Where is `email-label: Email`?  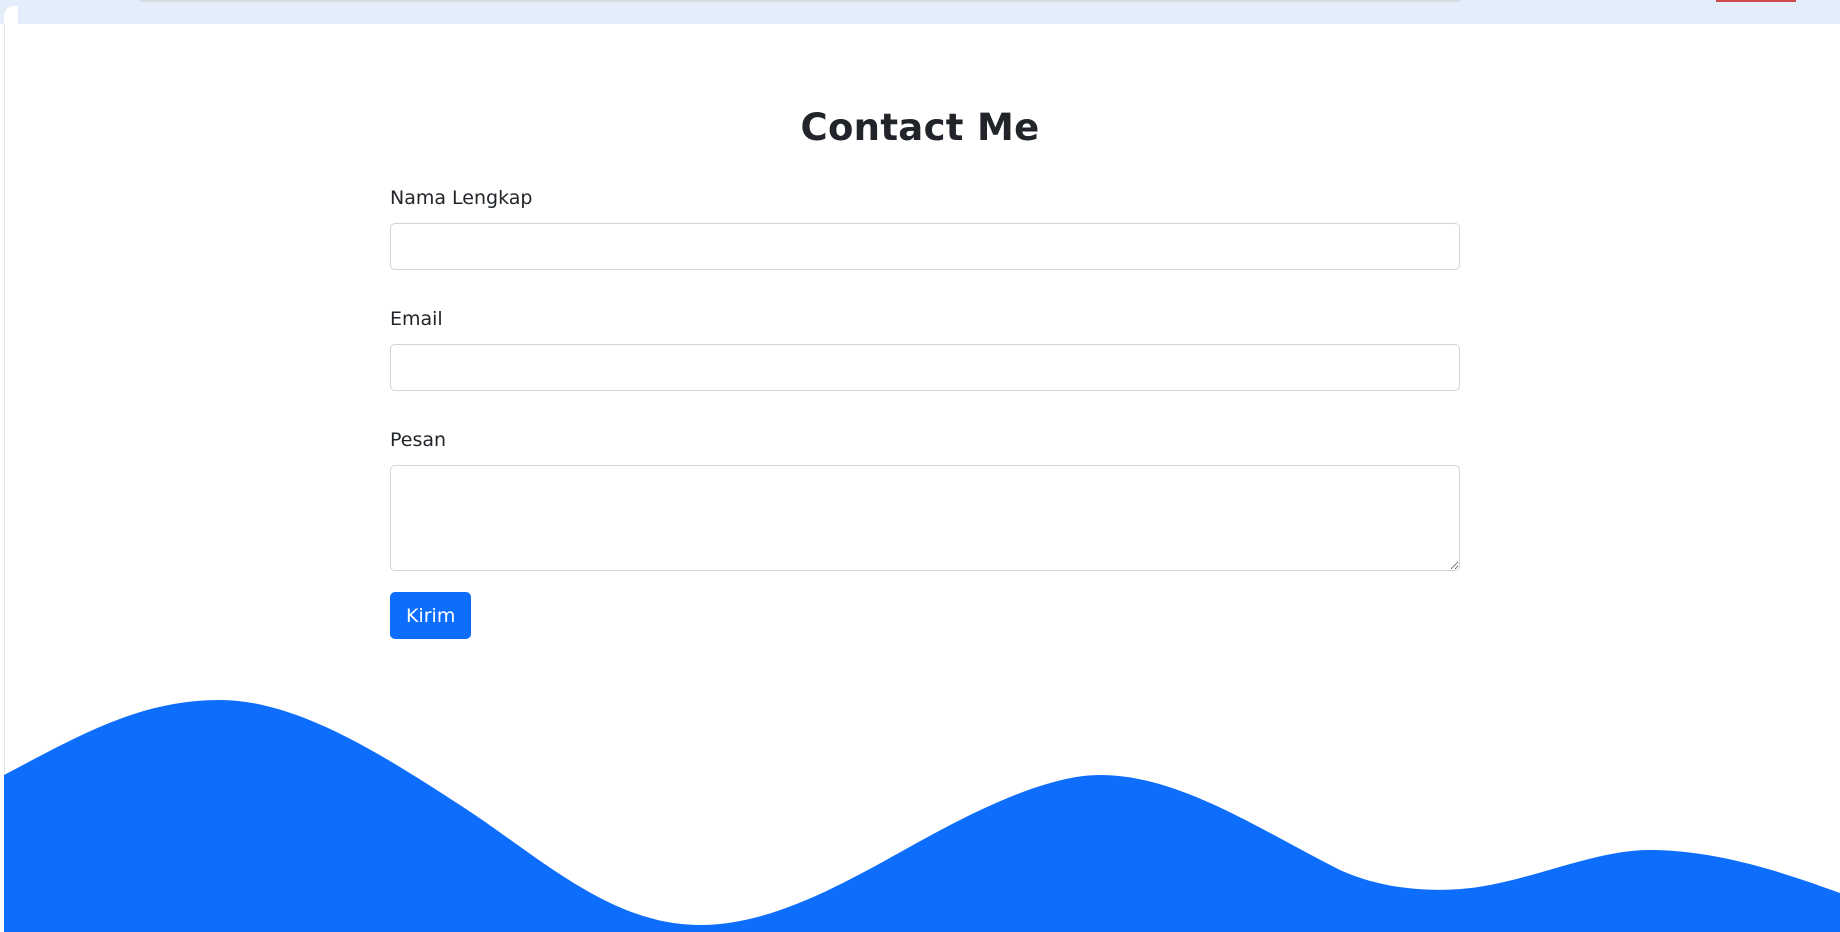 email-label: Email is located at coordinates (416, 319).